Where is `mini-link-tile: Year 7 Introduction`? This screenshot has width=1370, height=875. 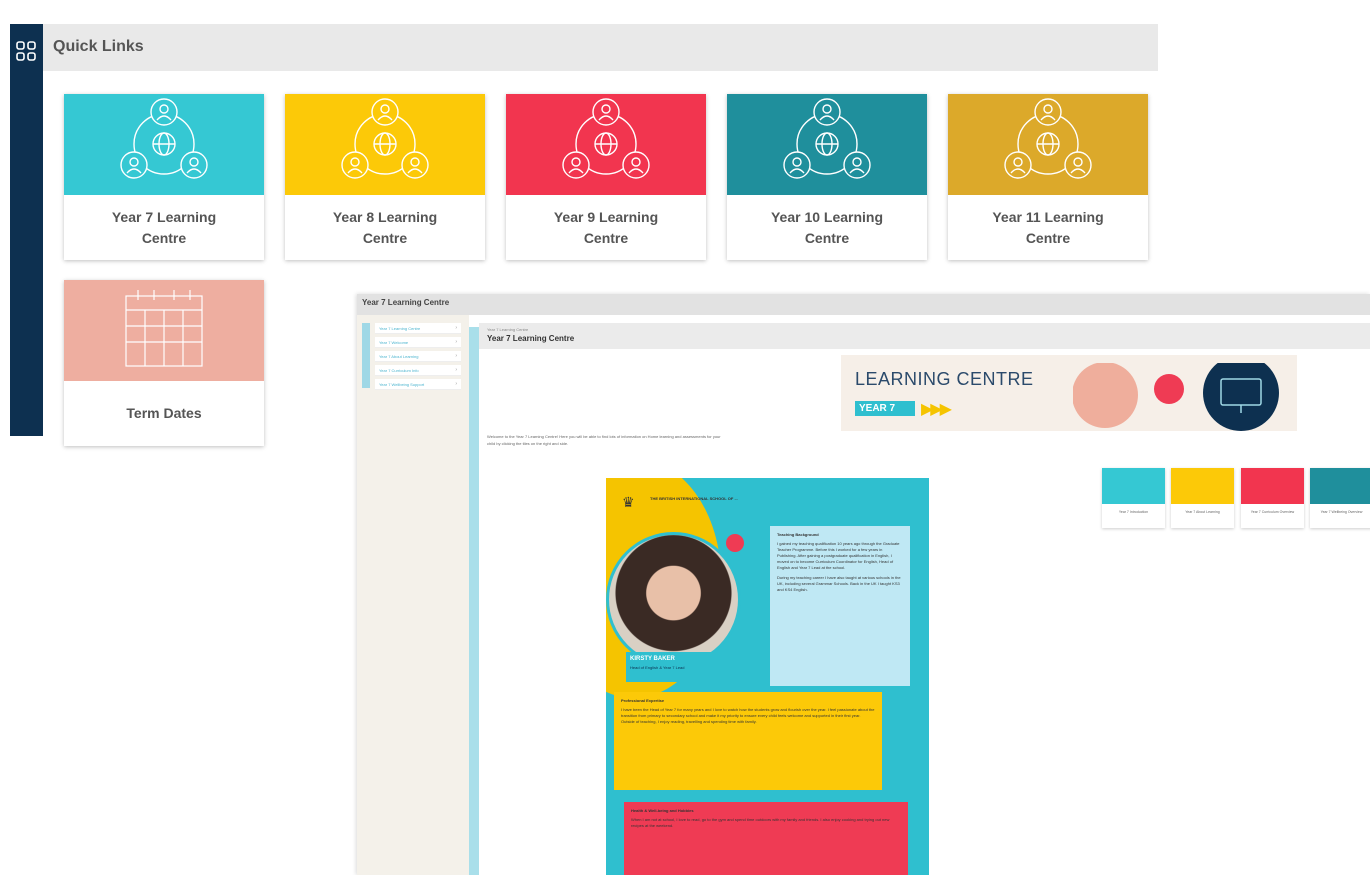
mini-link-tile: Year 7 Introduction is located at coordinates (1133, 498).